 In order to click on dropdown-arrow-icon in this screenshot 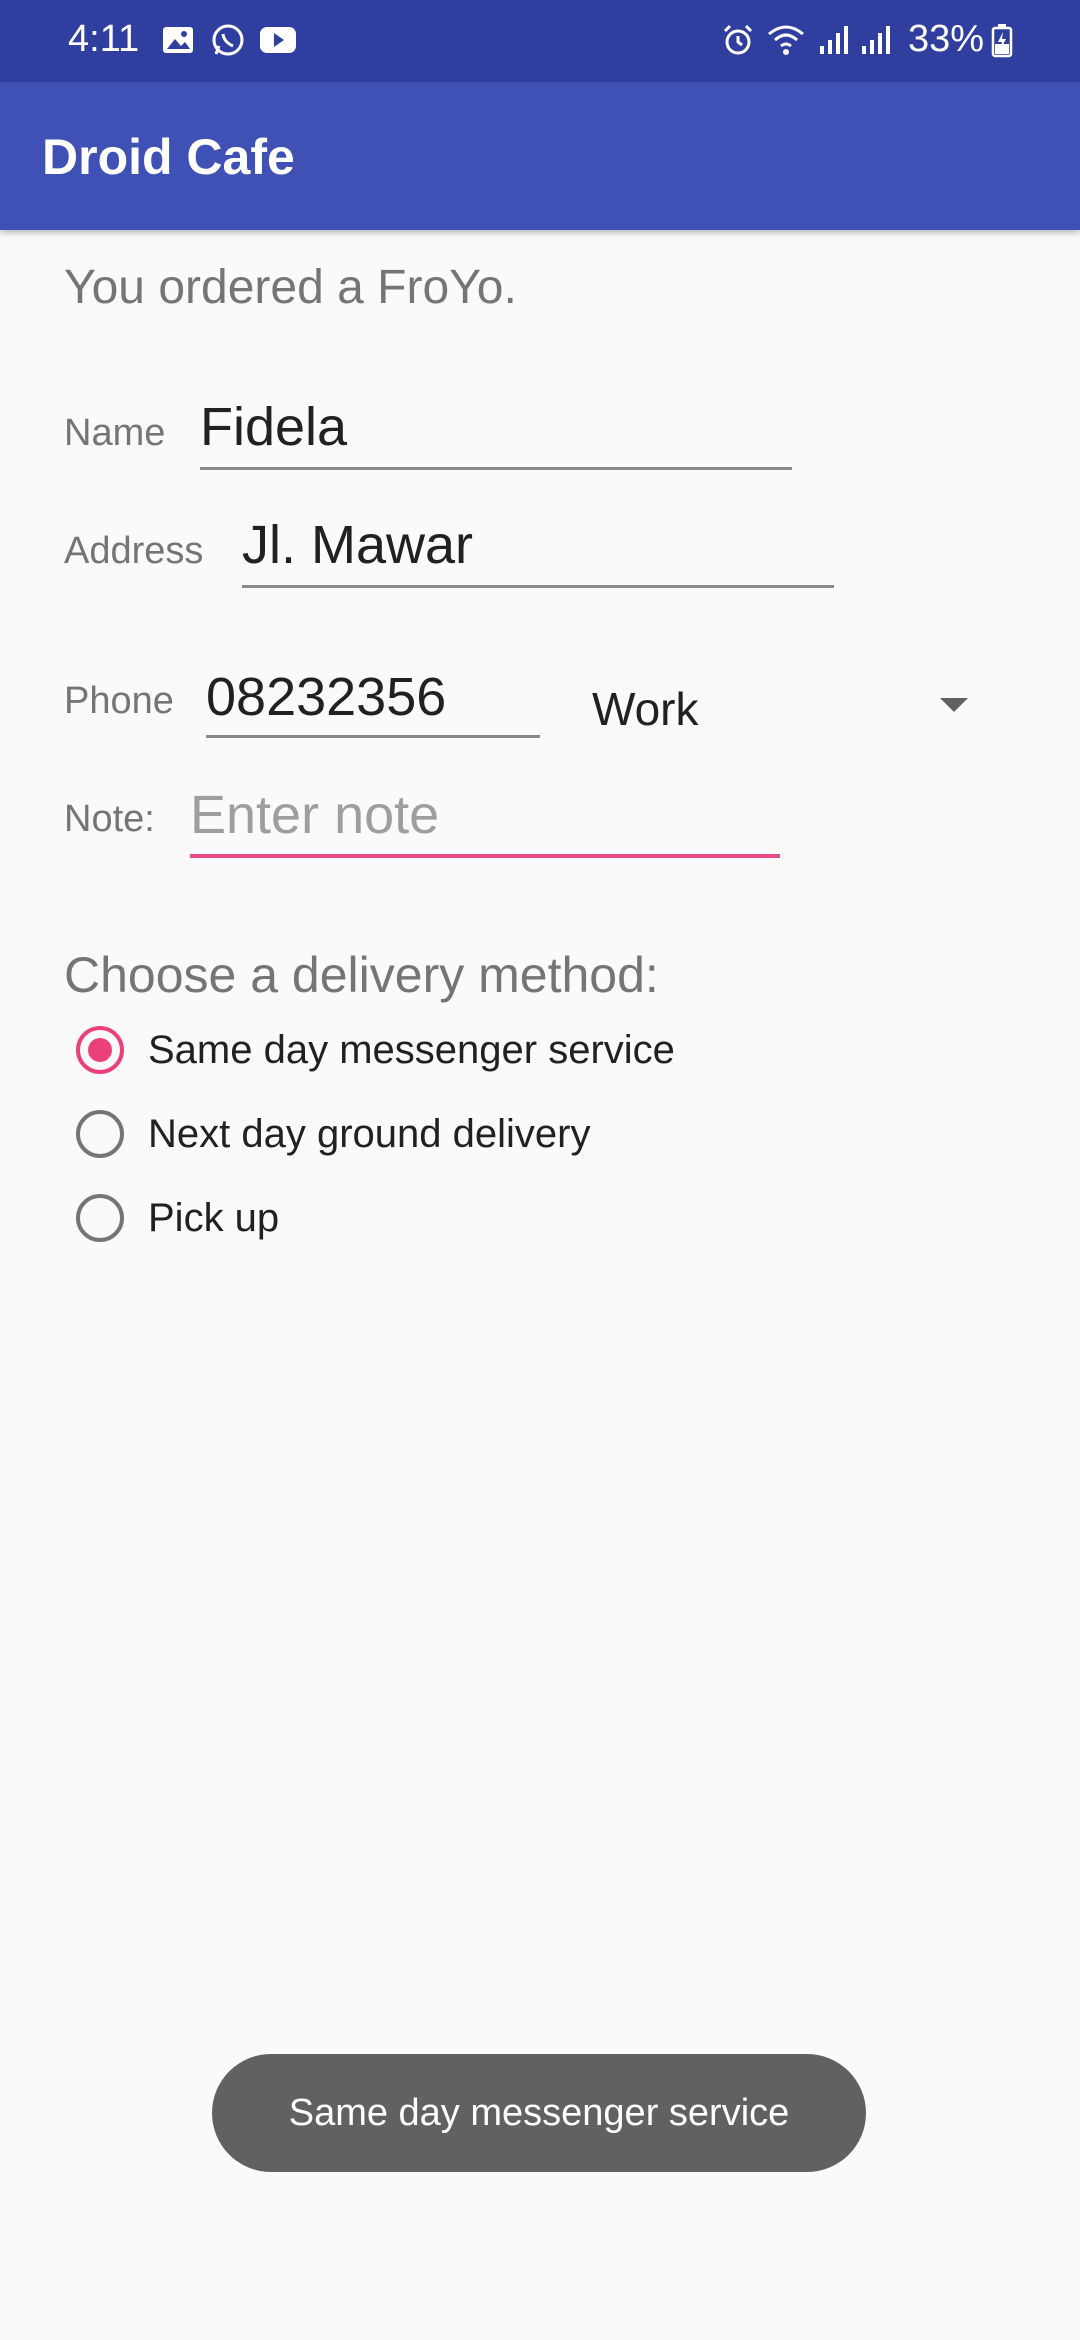, I will do `click(954, 705)`.